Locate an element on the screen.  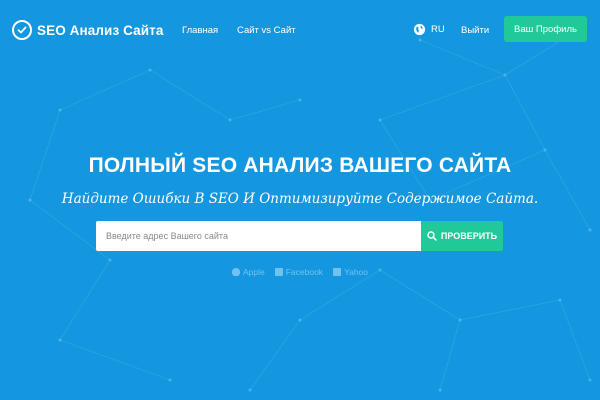
example-sites: Apple Facebook Yahoo is located at coordinates (300, 272).